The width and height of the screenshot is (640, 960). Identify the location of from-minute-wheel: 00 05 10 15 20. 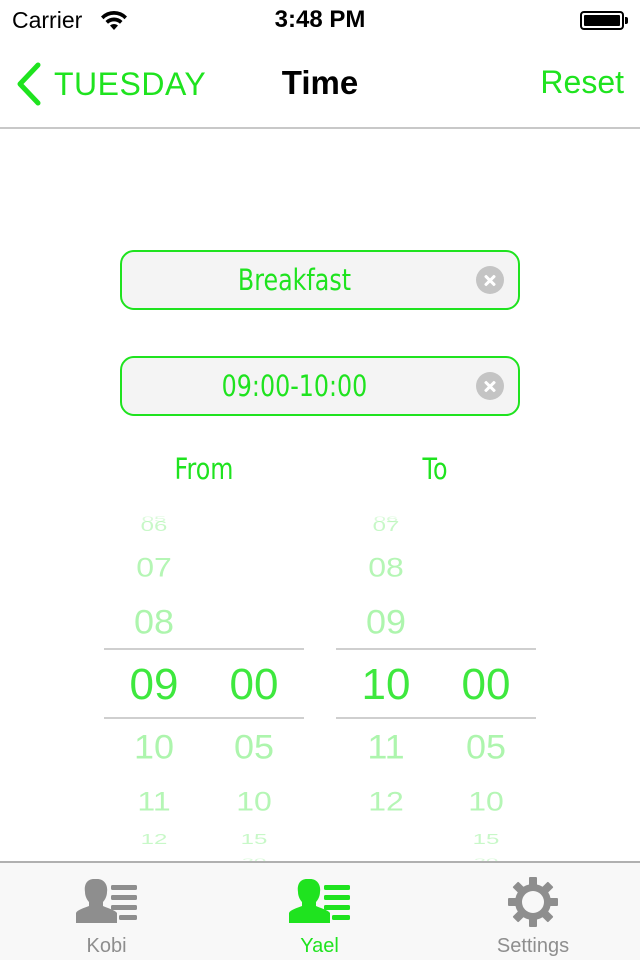
(254, 683).